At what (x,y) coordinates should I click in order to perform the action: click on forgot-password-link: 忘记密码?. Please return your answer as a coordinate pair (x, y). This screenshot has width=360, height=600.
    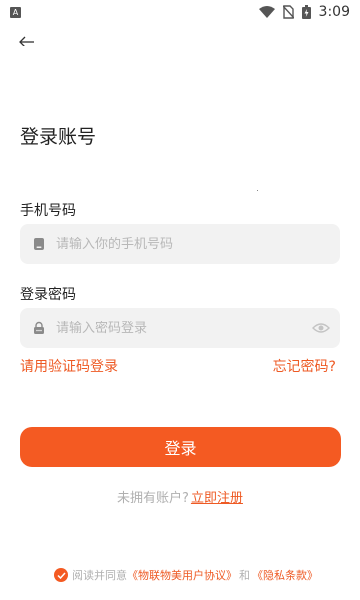
    Looking at the image, I should click on (304, 366).